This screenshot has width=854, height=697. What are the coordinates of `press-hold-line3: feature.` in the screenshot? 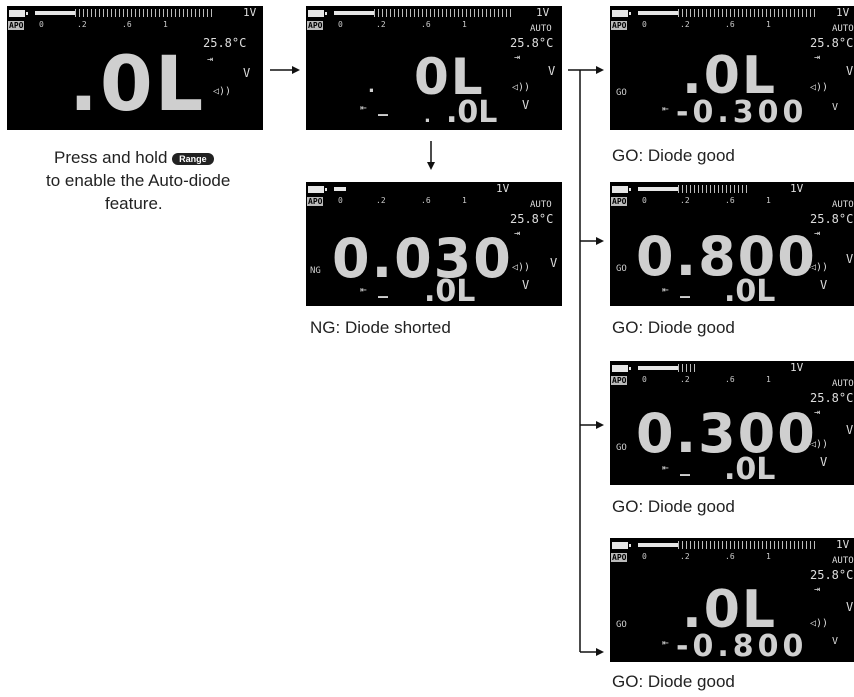 It's located at (134, 203).